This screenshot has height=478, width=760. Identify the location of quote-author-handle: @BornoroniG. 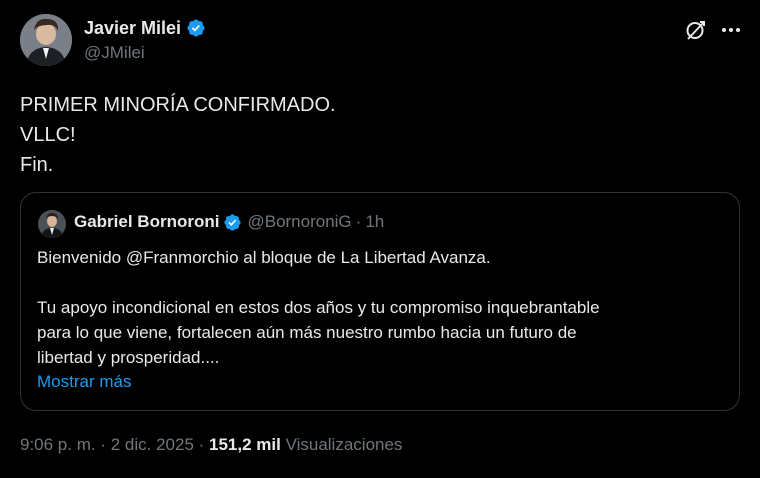
(299, 222).